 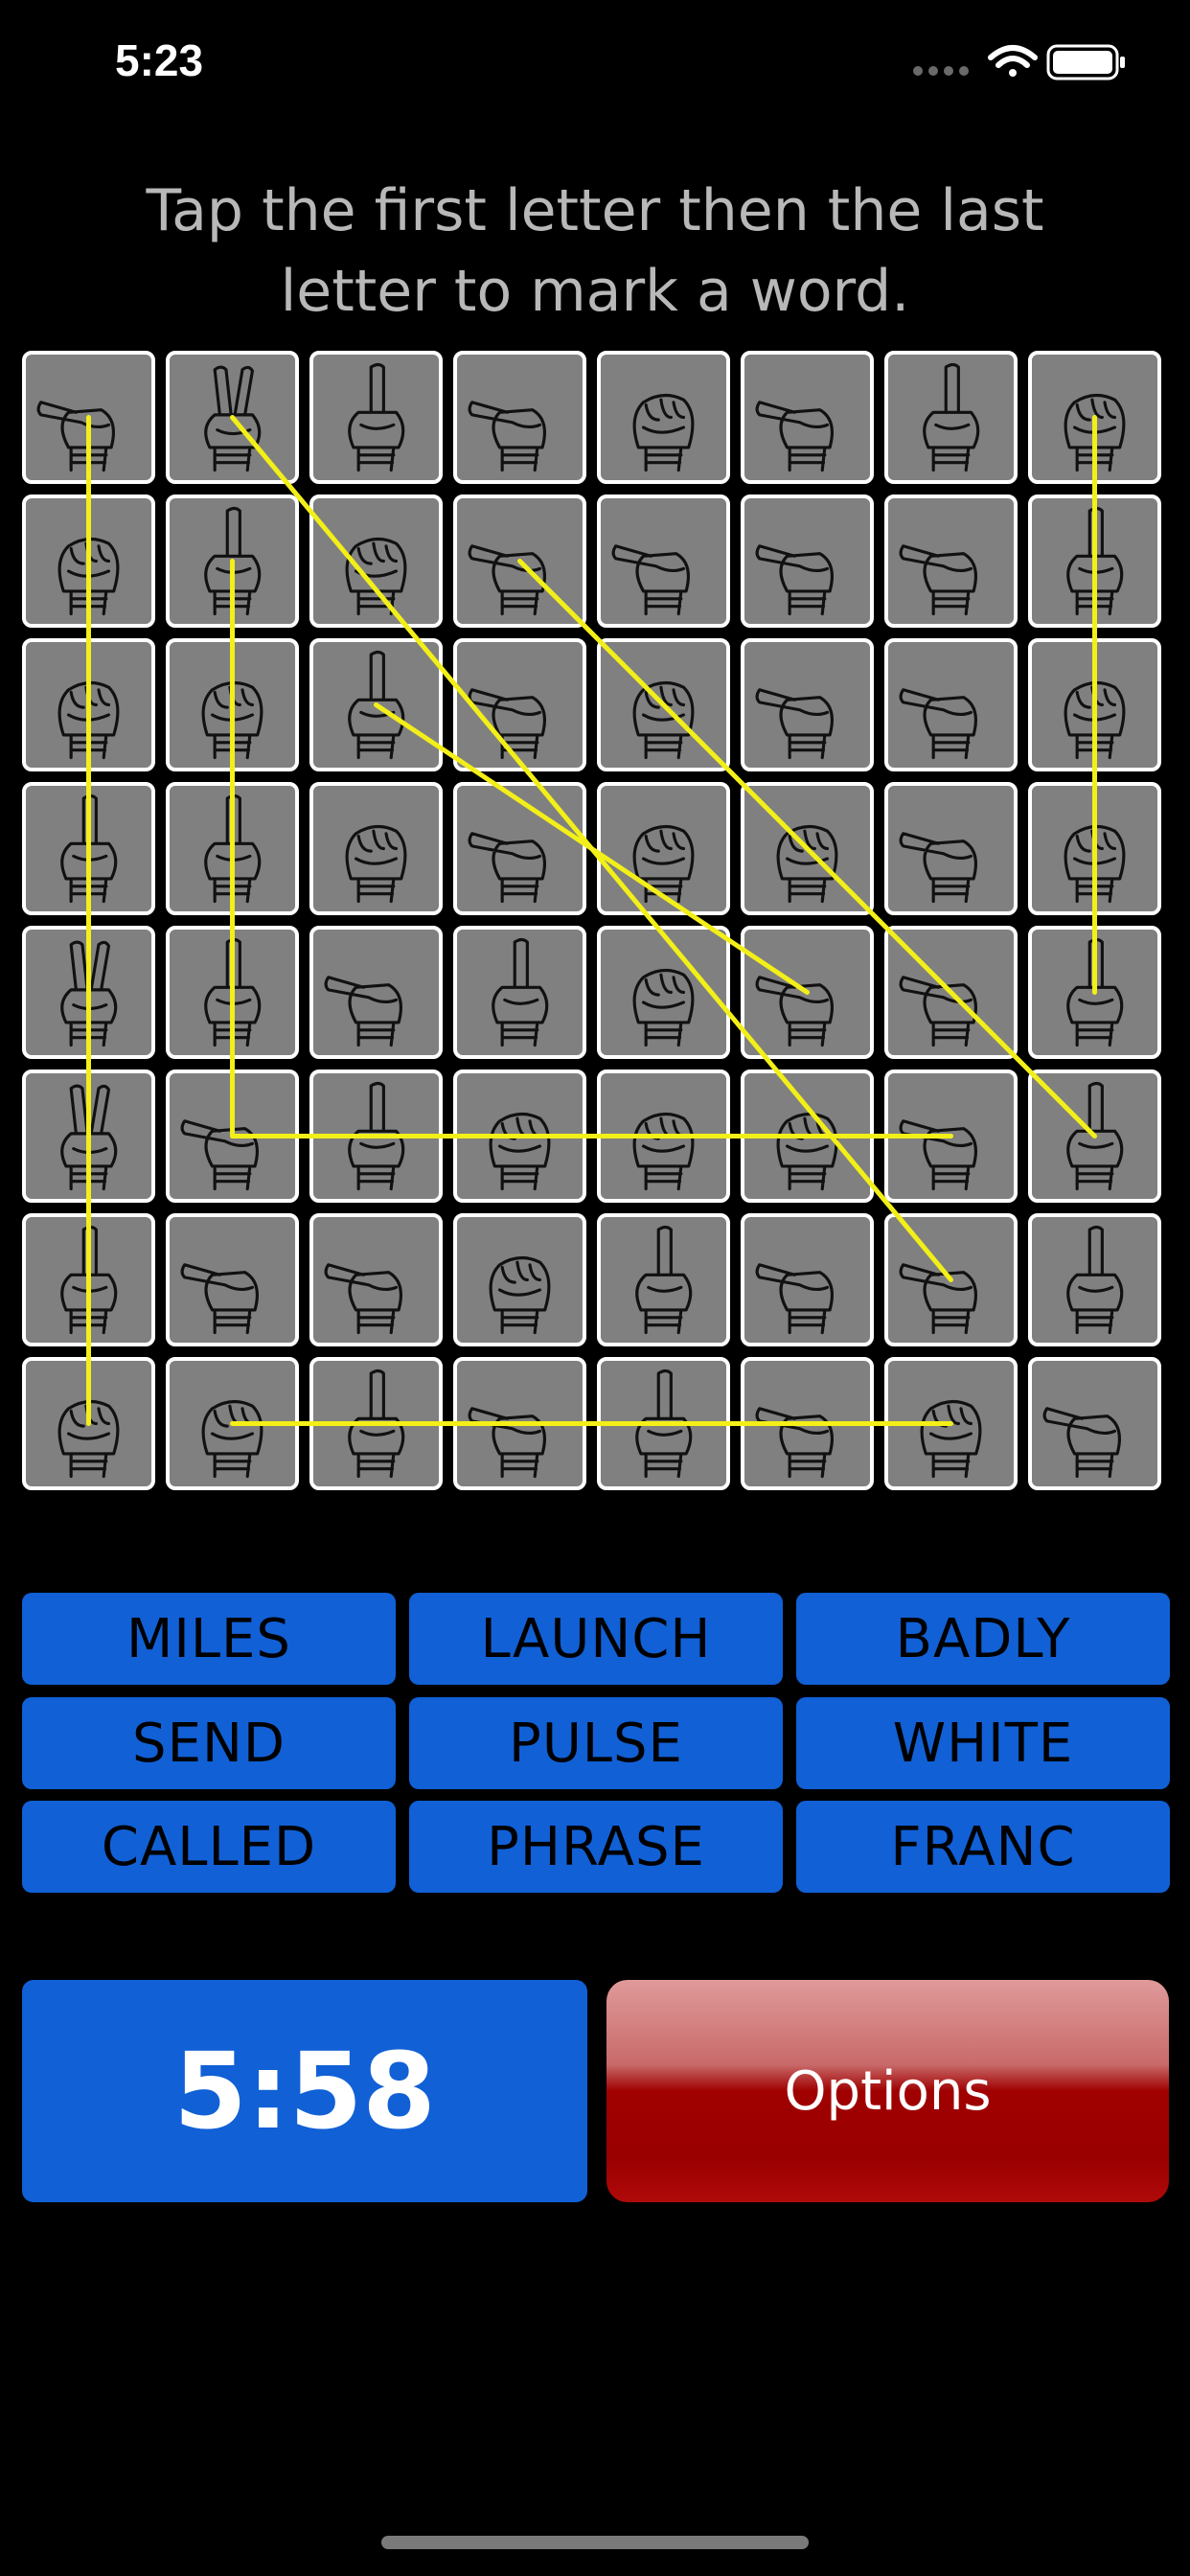 I want to click on word-button: BADLY, so click(x=983, y=1639).